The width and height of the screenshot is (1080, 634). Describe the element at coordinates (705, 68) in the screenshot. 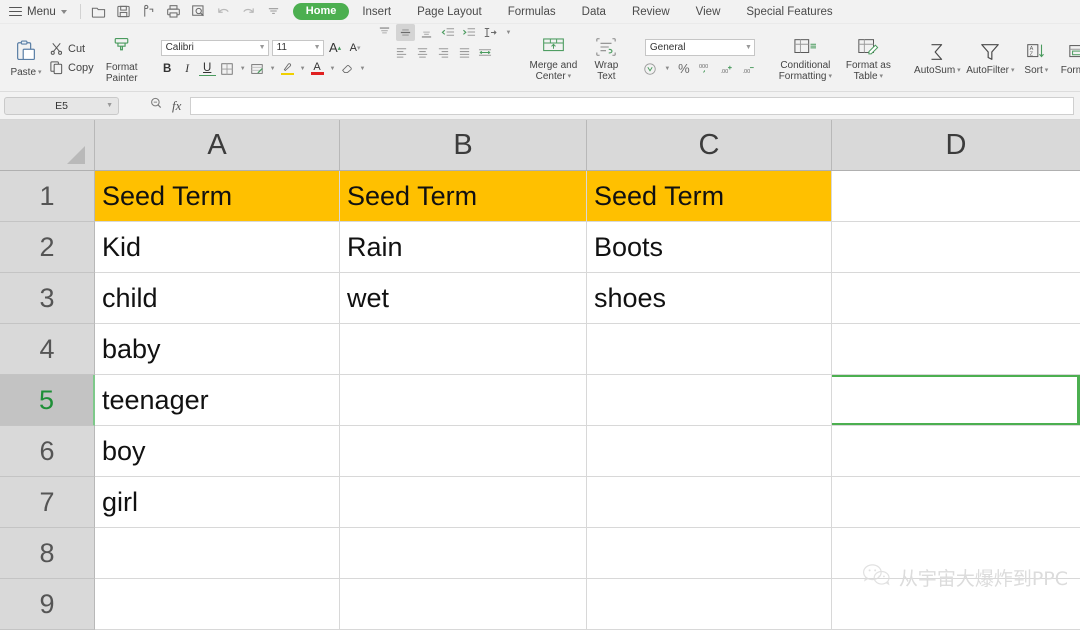

I see `comma-style-icon: 000` at that location.